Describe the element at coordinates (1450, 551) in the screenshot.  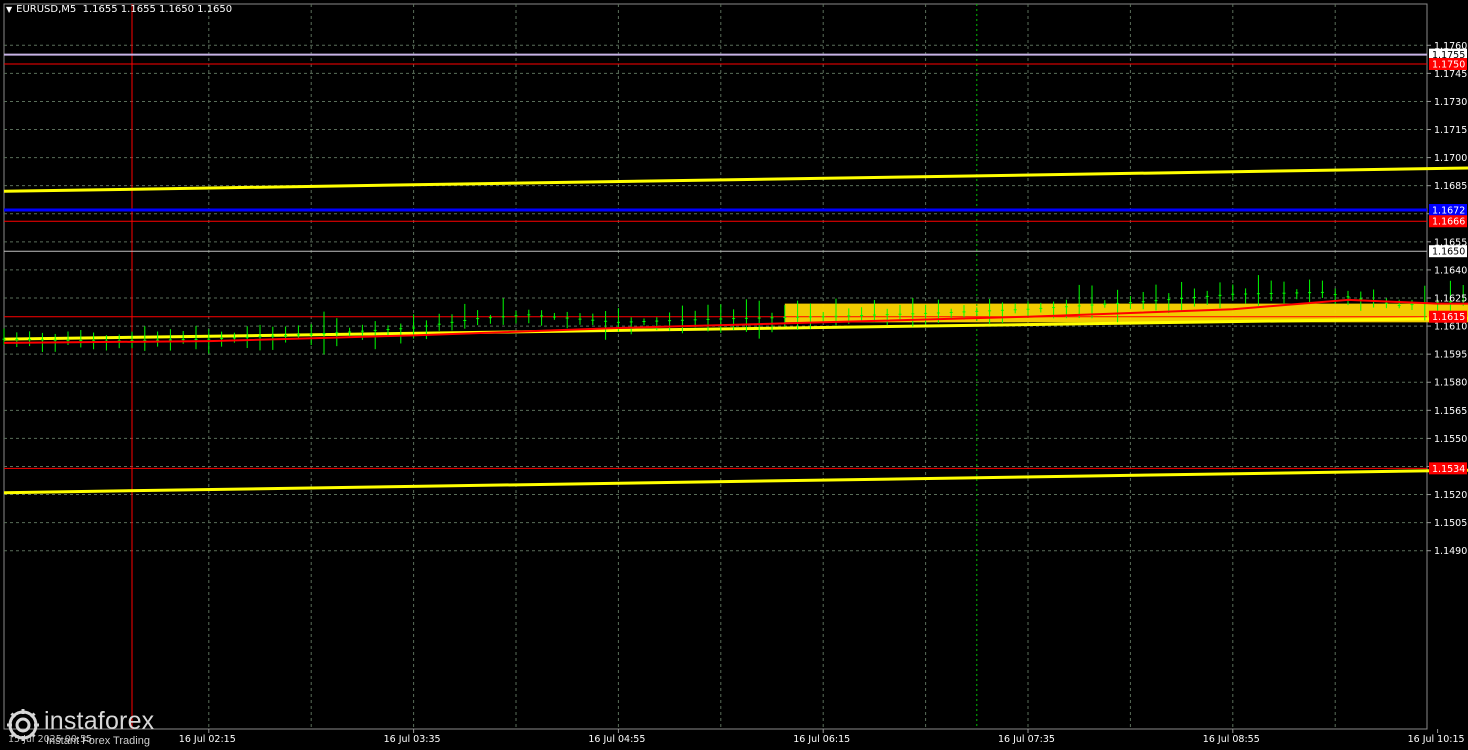
I see `y-axis-label: 1.1490` at that location.